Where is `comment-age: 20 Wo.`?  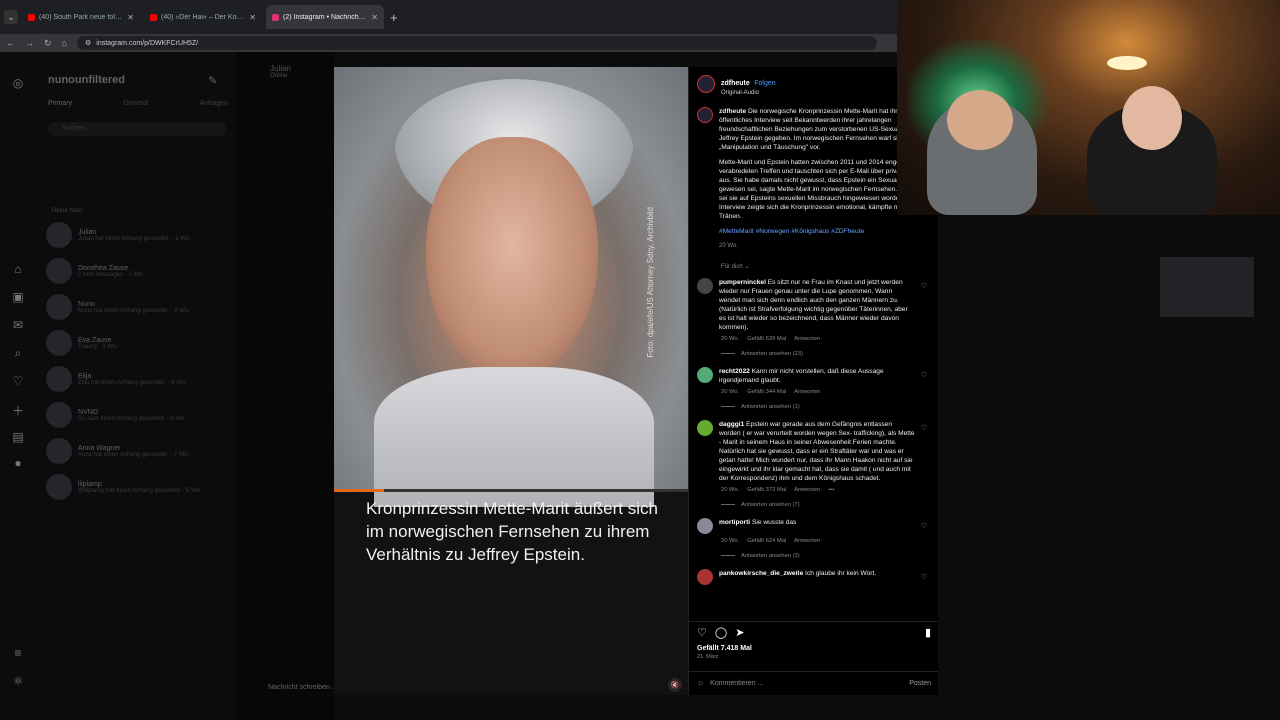 comment-age: 20 Wo. is located at coordinates (730, 541).